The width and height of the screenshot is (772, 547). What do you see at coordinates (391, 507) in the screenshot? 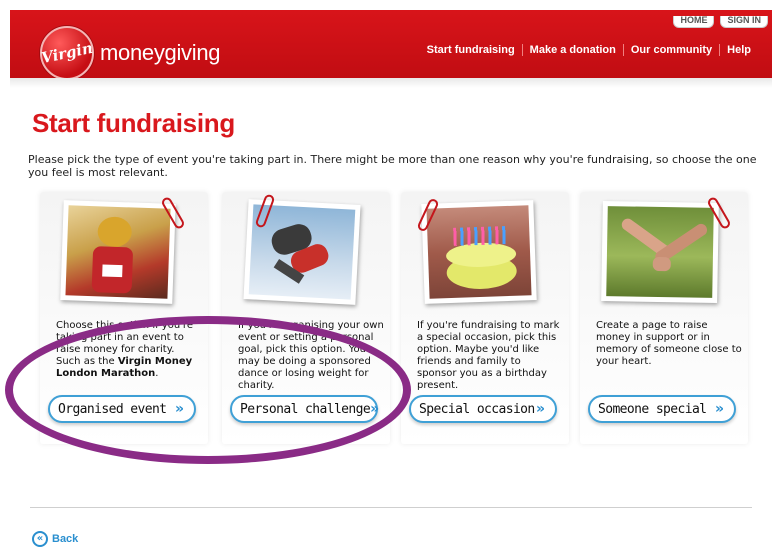
I see `divider` at bounding box center [391, 507].